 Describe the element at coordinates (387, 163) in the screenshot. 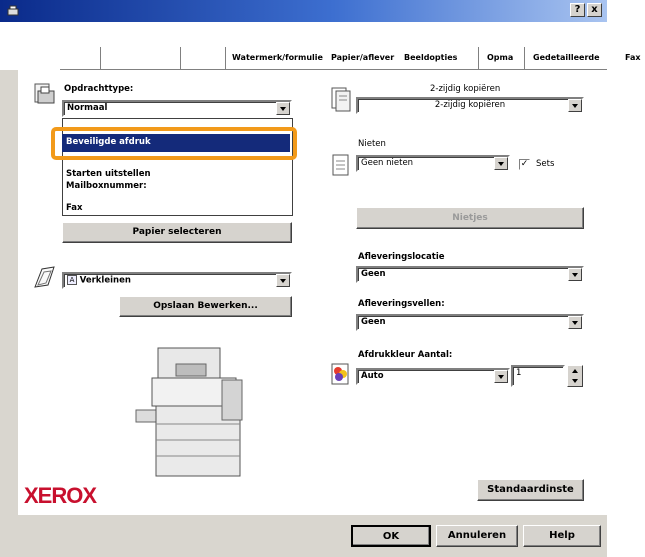

I see `staple-value: Geen nieten` at that location.